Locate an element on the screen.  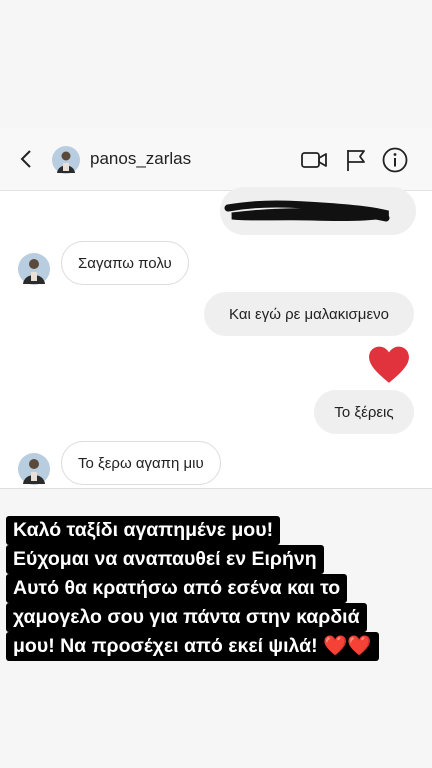
heart-icon is located at coordinates (389, 365).